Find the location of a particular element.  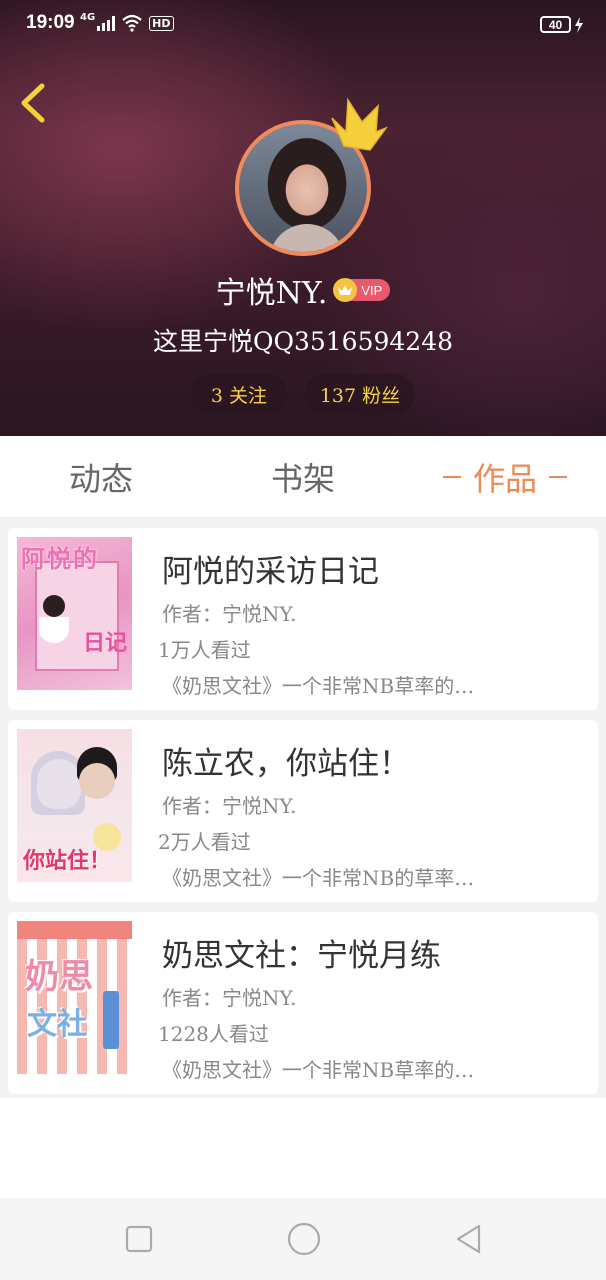

cover-figure is located at coordinates (54, 606).